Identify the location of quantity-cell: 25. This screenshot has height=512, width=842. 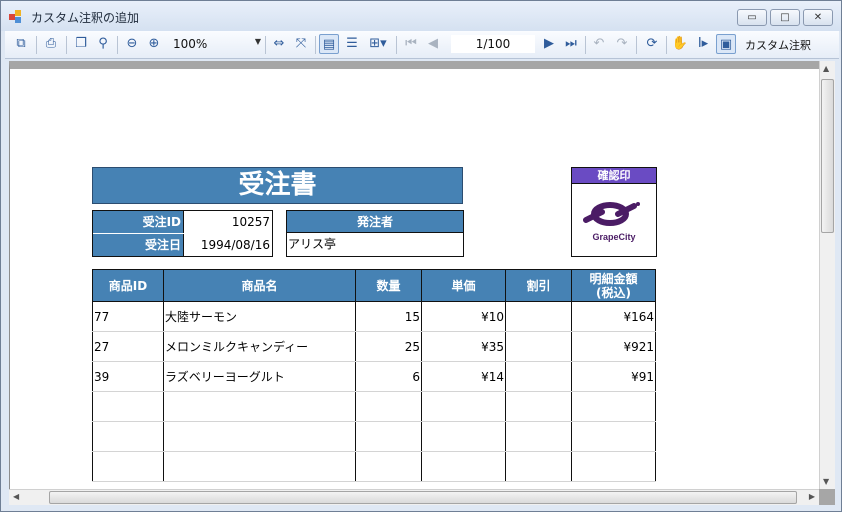
(388, 346).